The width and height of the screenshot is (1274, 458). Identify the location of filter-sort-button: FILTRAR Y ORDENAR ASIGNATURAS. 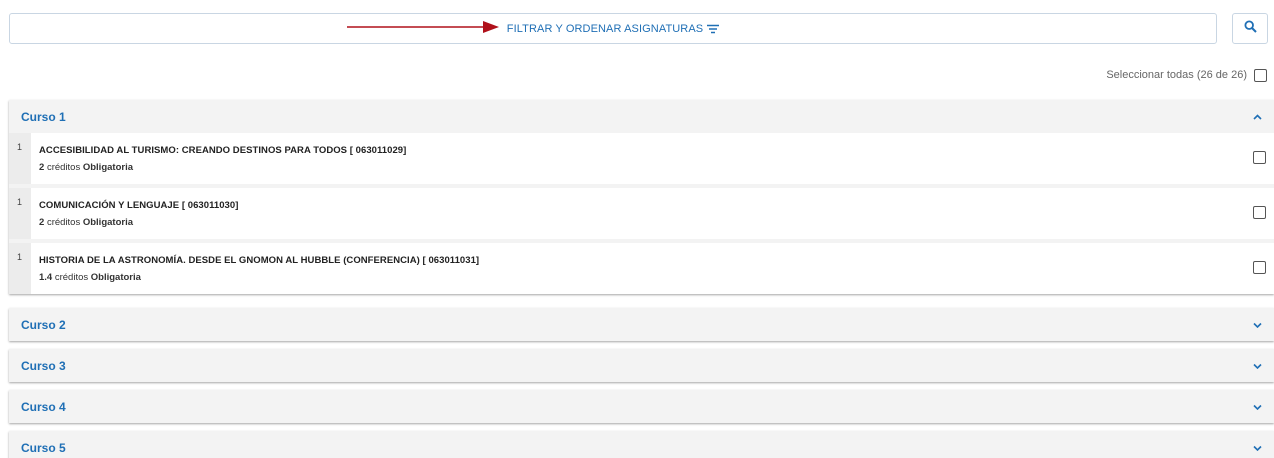
(613, 28).